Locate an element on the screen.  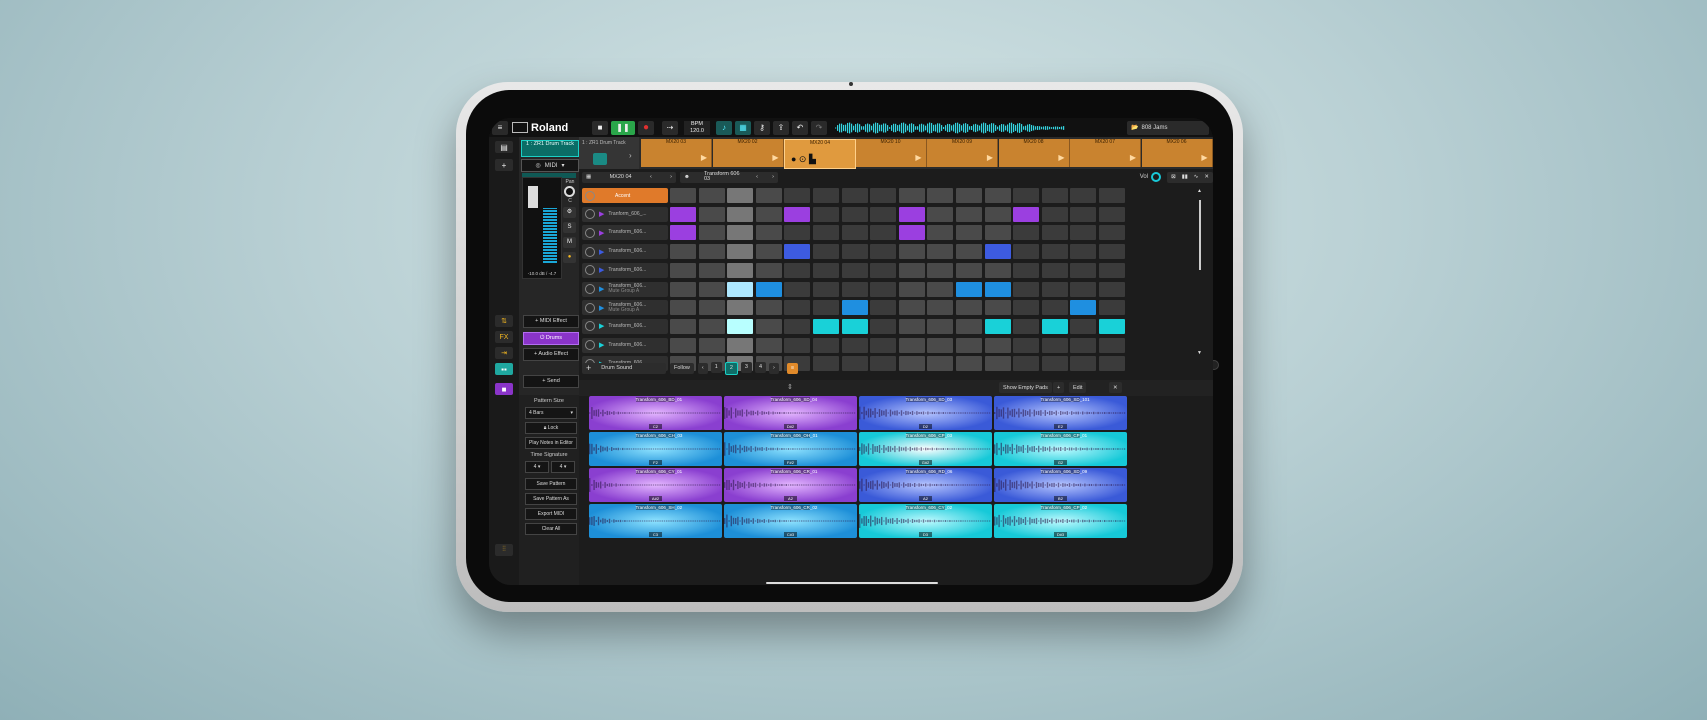
home-indicator is located at coordinates (852, 583).